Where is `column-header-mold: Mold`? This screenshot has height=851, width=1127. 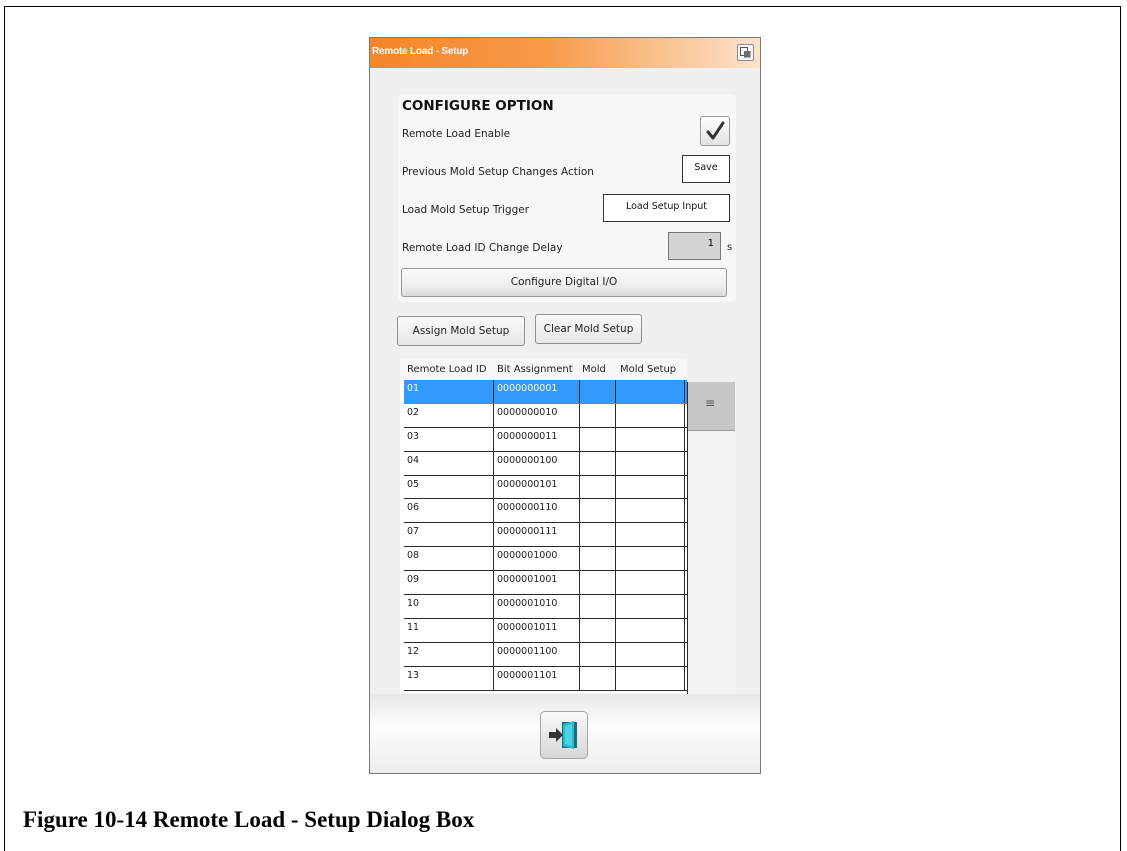 column-header-mold: Mold is located at coordinates (594, 369).